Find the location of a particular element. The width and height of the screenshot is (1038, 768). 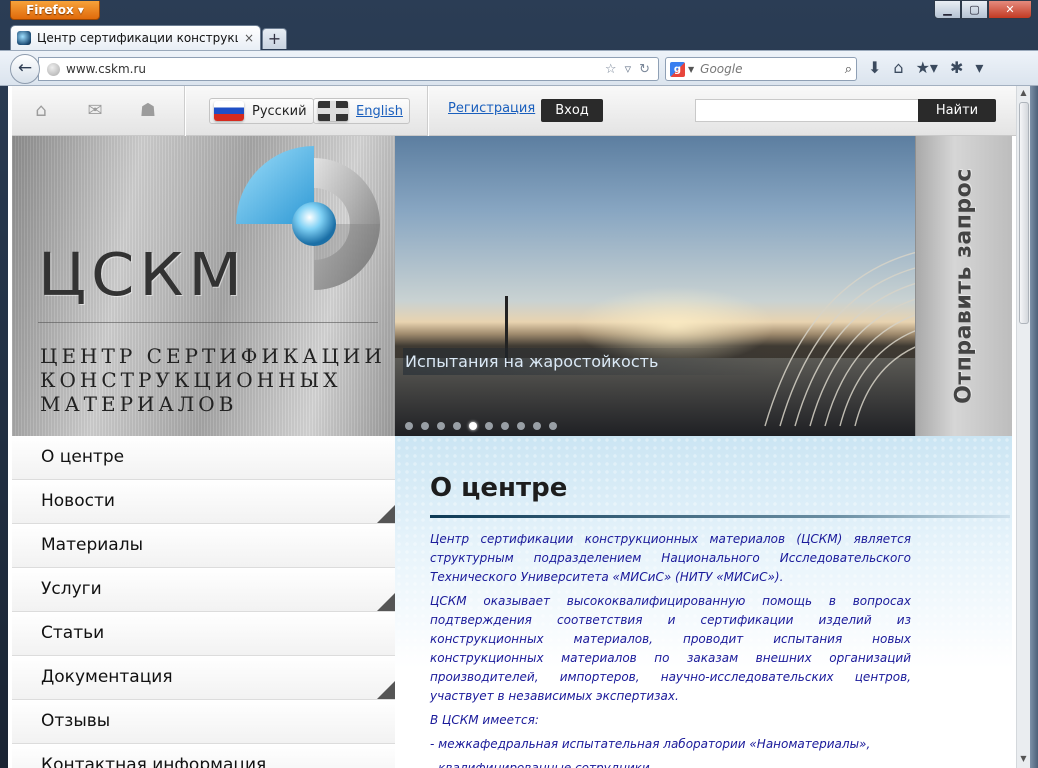

menu-item: Документация is located at coordinates (203, 678).